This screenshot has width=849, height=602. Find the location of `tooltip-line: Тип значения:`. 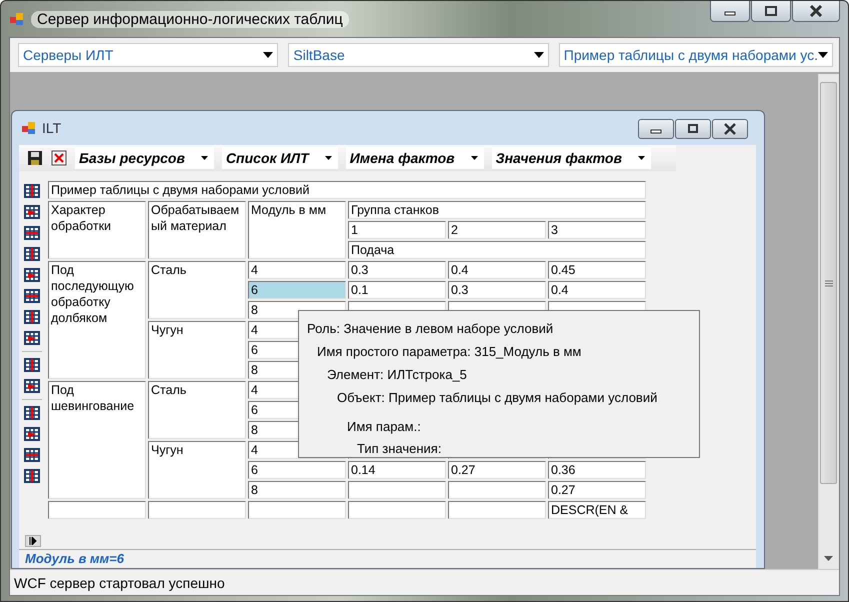

tooltip-line: Тип значения: is located at coordinates (399, 449).